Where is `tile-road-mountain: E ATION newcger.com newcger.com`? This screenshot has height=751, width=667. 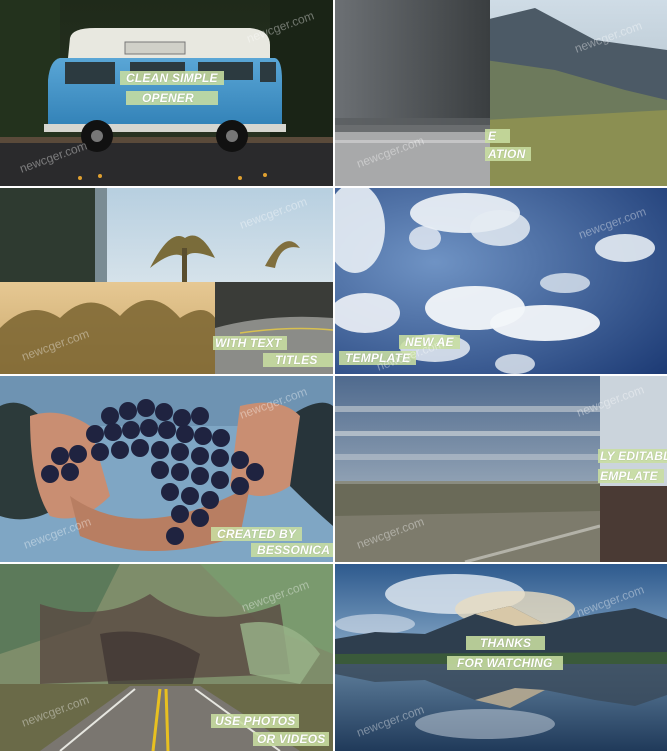 tile-road-mountain: E ATION newcger.com newcger.com is located at coordinates (501, 93).